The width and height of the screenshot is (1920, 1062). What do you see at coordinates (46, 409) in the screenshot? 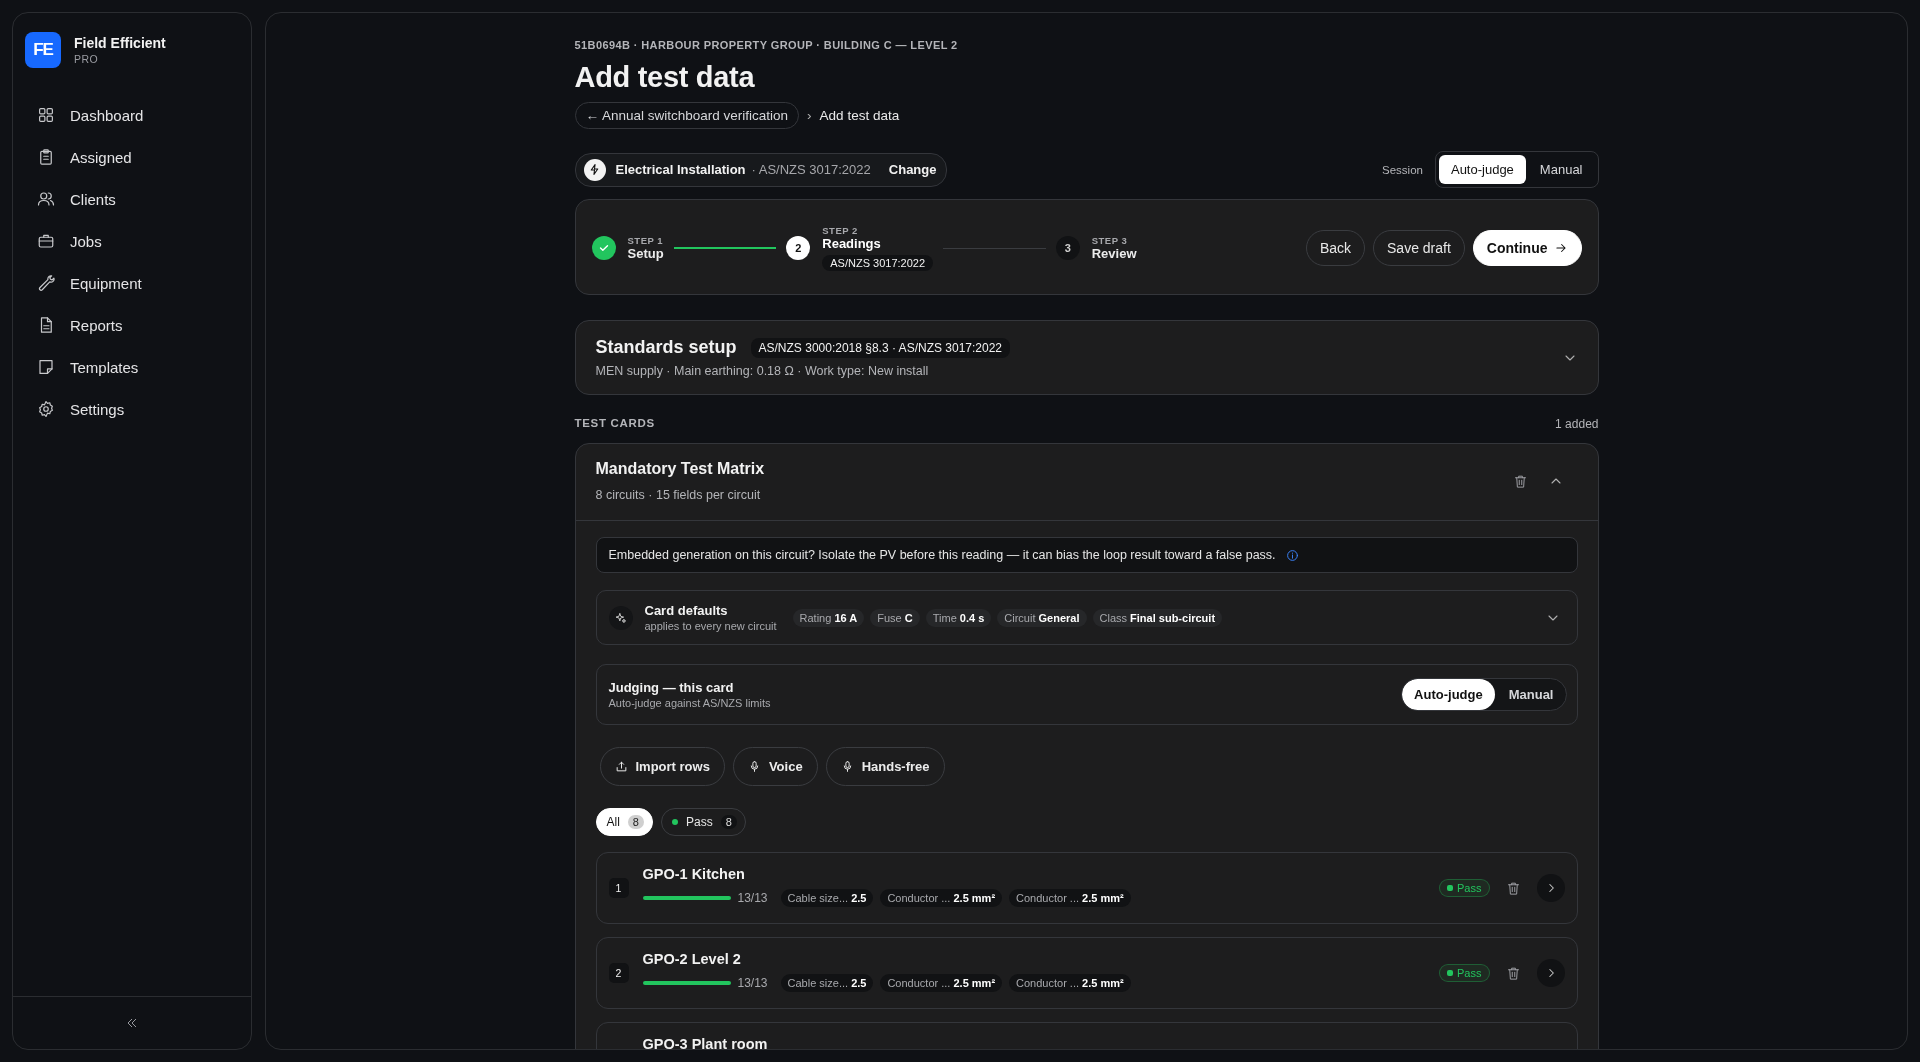
I see `settings-icon` at bounding box center [46, 409].